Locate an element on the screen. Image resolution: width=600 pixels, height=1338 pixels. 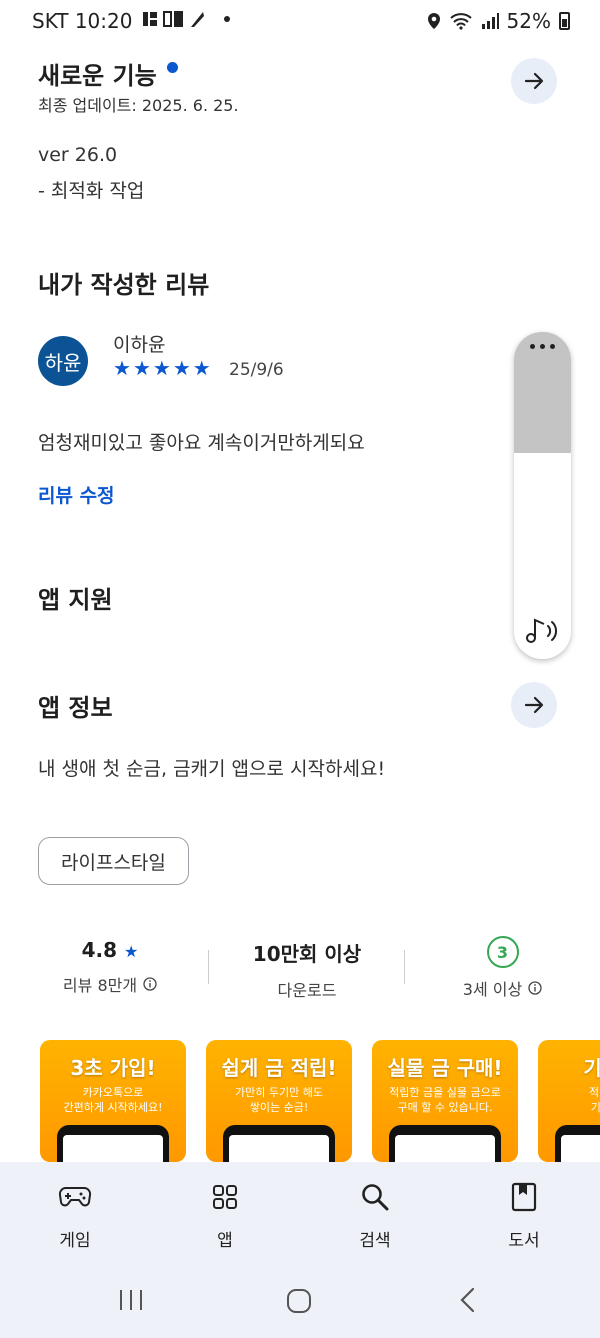
age-badge: 3 is located at coordinates (502, 952).